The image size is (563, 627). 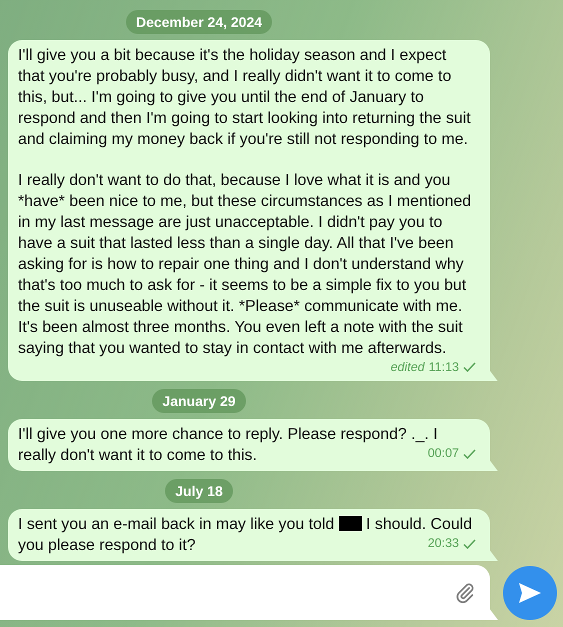 What do you see at coordinates (350, 524) in the screenshot?
I see `redaction-bar` at bounding box center [350, 524].